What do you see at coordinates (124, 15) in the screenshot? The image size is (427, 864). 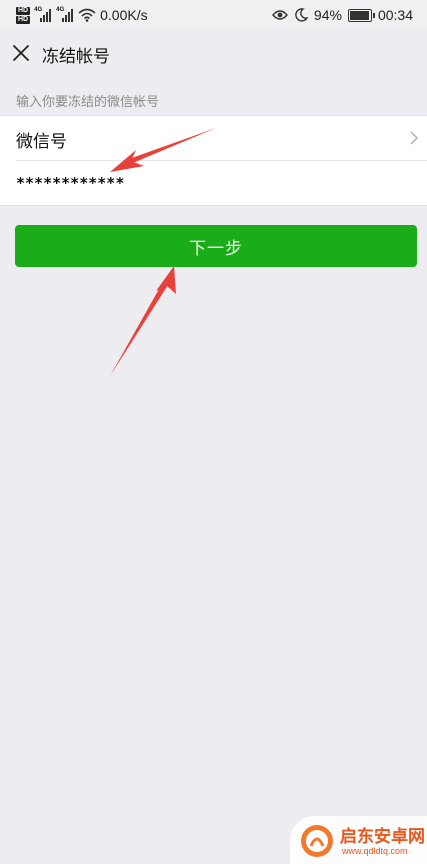 I see `network-speed: 0.00K/s` at bounding box center [124, 15].